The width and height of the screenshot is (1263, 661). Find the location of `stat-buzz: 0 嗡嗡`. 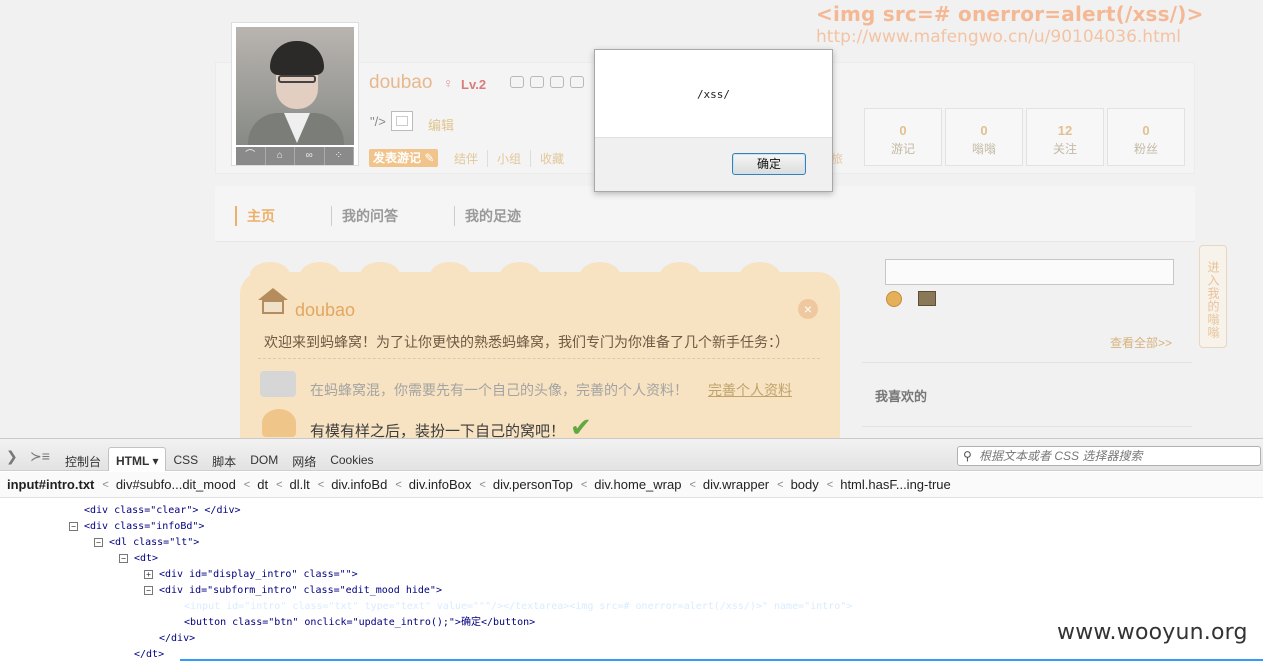

stat-buzz: 0 嗡嗡 is located at coordinates (984, 137).